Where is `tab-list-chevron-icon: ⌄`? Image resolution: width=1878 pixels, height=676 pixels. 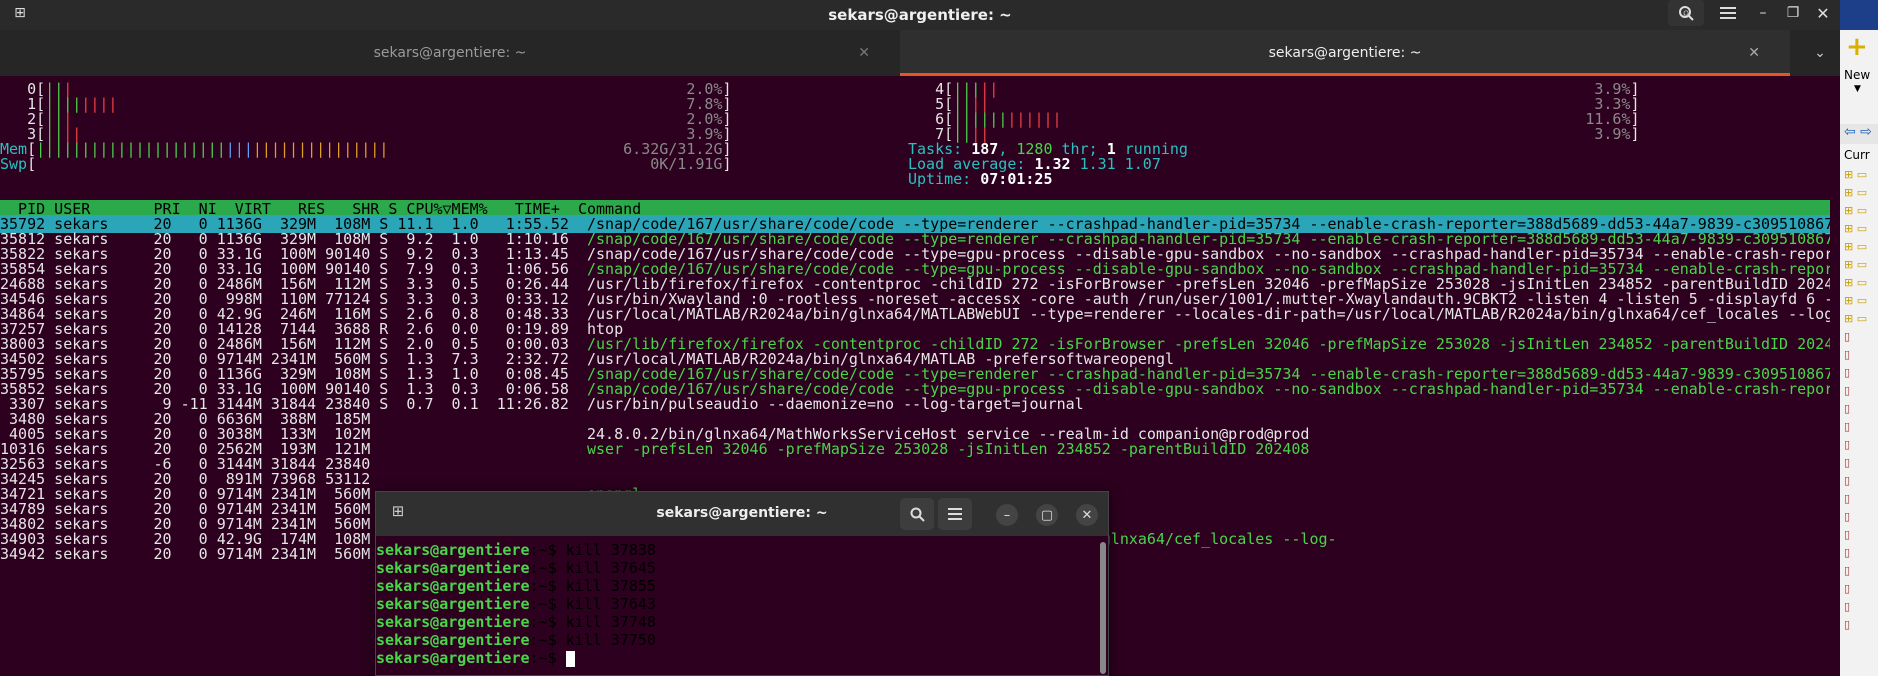 tab-list-chevron-icon: ⌄ is located at coordinates (1820, 53).